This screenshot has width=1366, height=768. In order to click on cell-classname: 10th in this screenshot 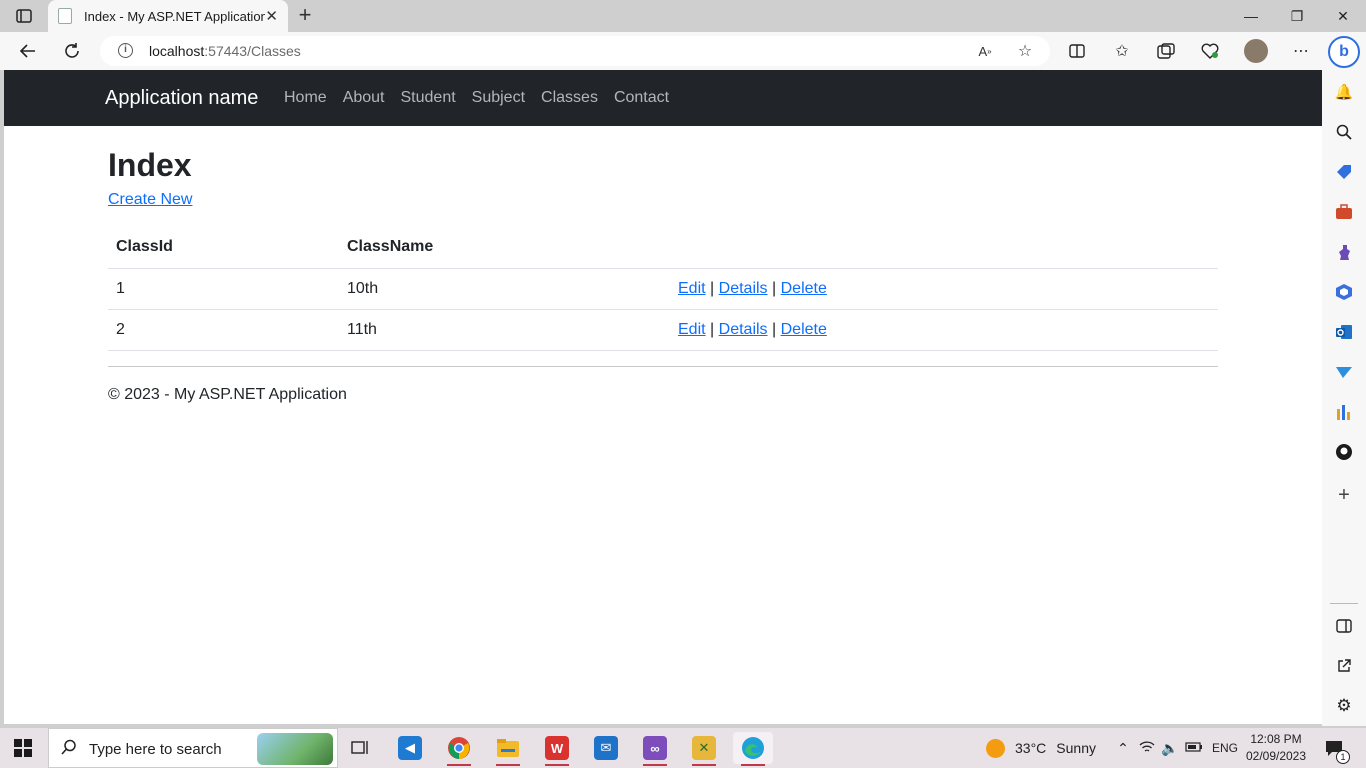, I will do `click(504, 289)`.